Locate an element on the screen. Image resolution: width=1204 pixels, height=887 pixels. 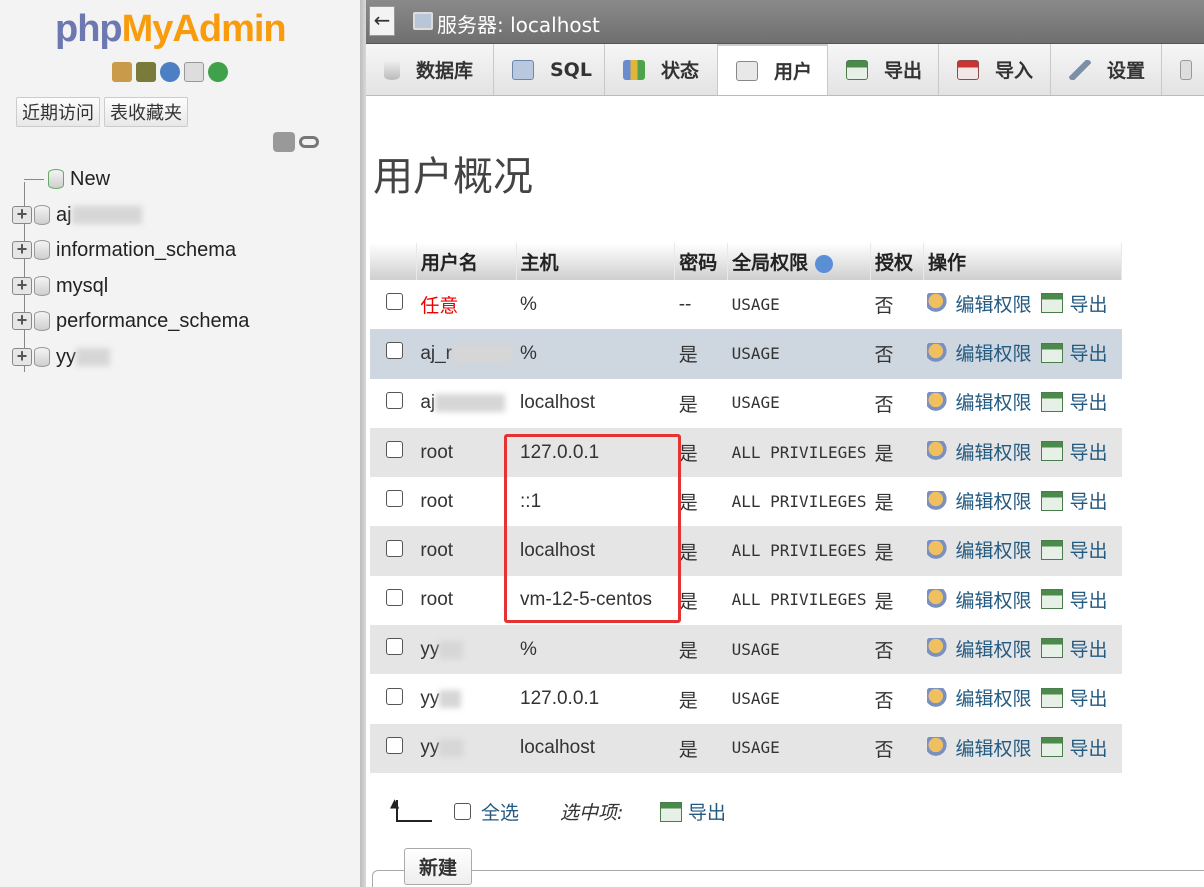
reload-icon is located at coordinates (218, 72).